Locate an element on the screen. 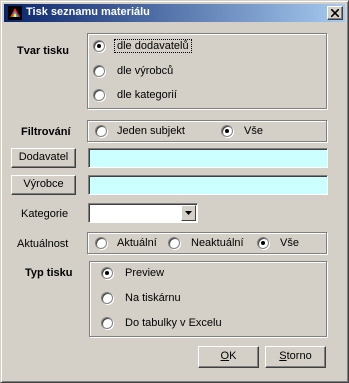 This screenshot has height=383, width=349. radio-jeden-subjekt is located at coordinates (101, 131).